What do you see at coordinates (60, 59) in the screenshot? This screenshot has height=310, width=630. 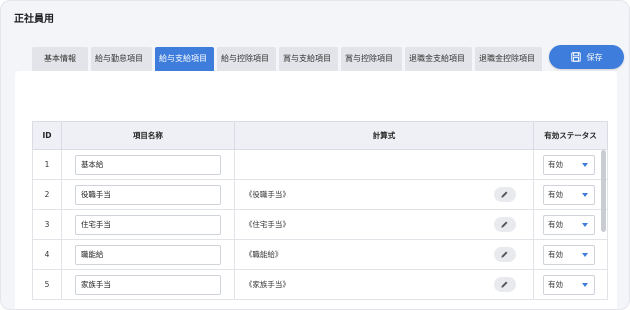 I see `tab-basic-info: 基本情報` at bounding box center [60, 59].